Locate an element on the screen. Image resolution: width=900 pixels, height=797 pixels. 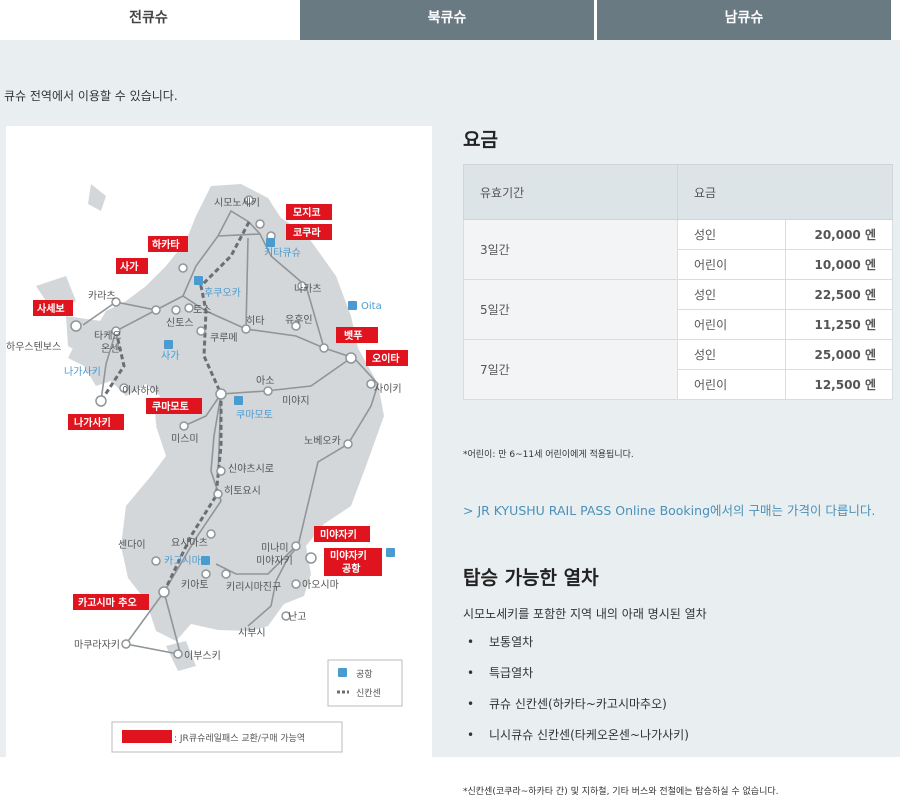
fare-price: 12,500 엔 is located at coordinates (839, 384).